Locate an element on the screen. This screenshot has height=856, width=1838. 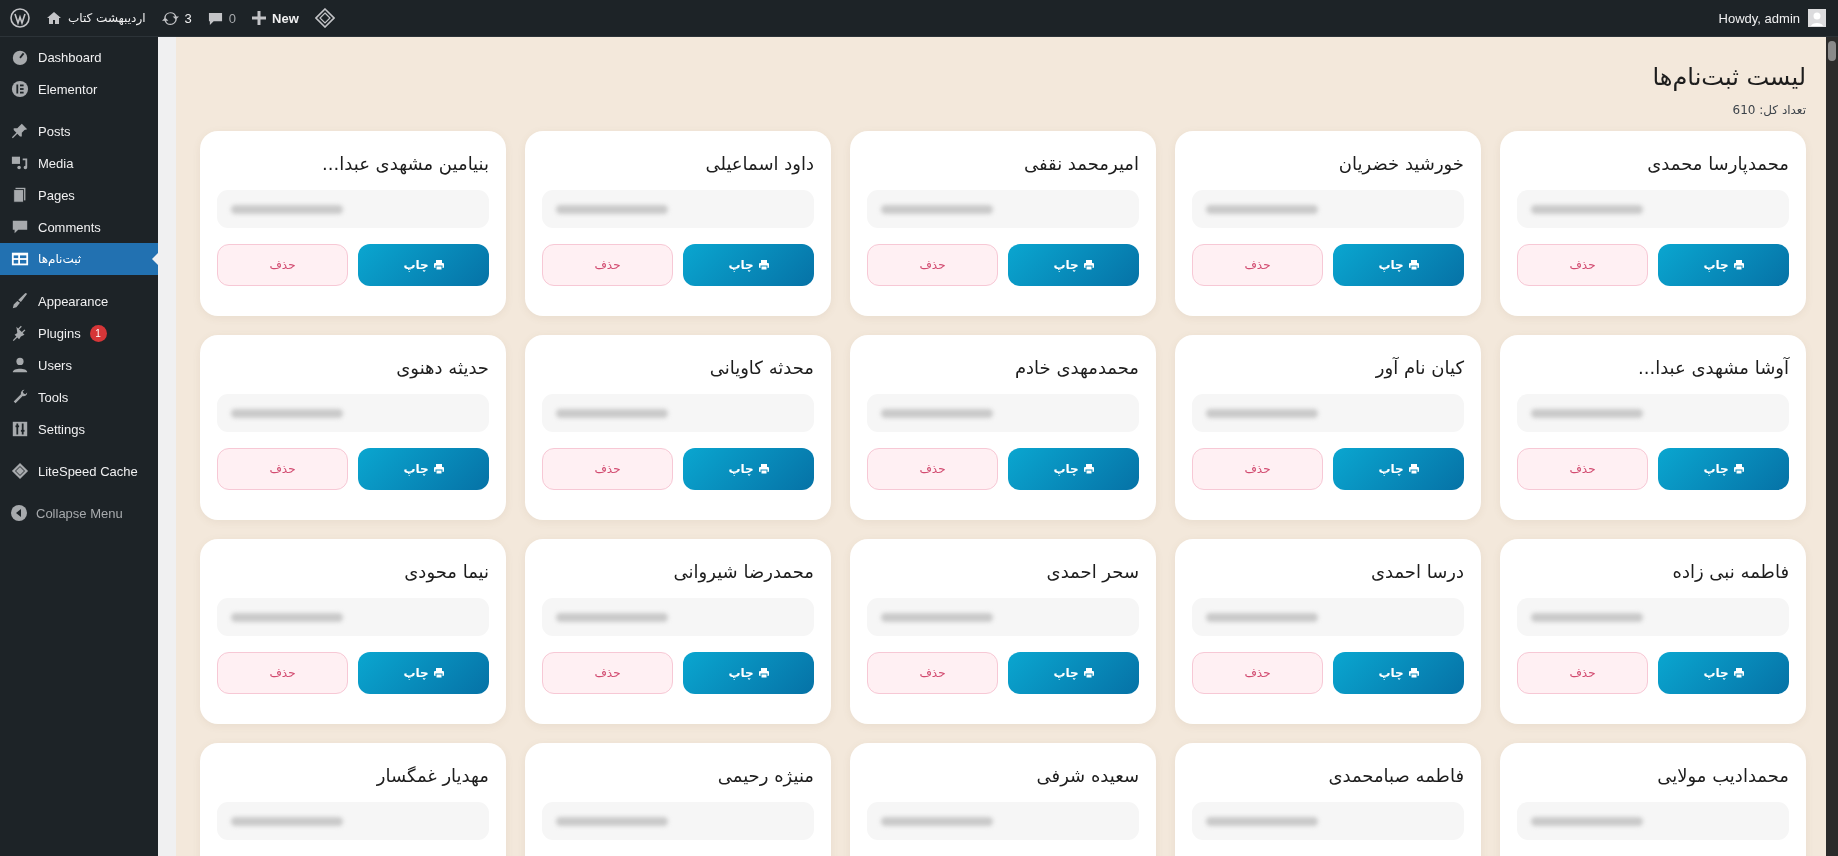
sidebar-item: Appearance is located at coordinates (79, 301).